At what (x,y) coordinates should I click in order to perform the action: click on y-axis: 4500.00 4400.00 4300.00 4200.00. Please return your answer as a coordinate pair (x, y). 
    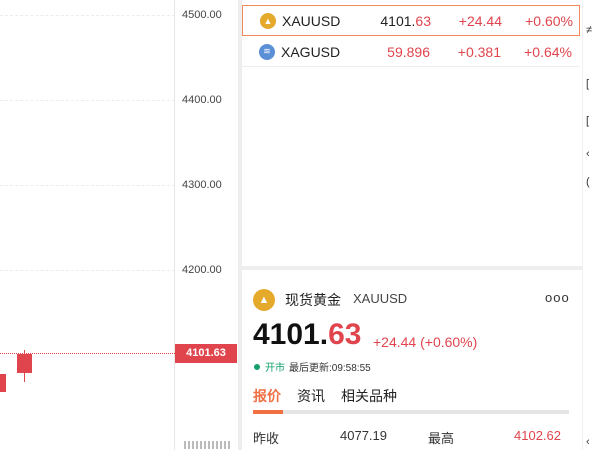
    Looking at the image, I should click on (206, 225).